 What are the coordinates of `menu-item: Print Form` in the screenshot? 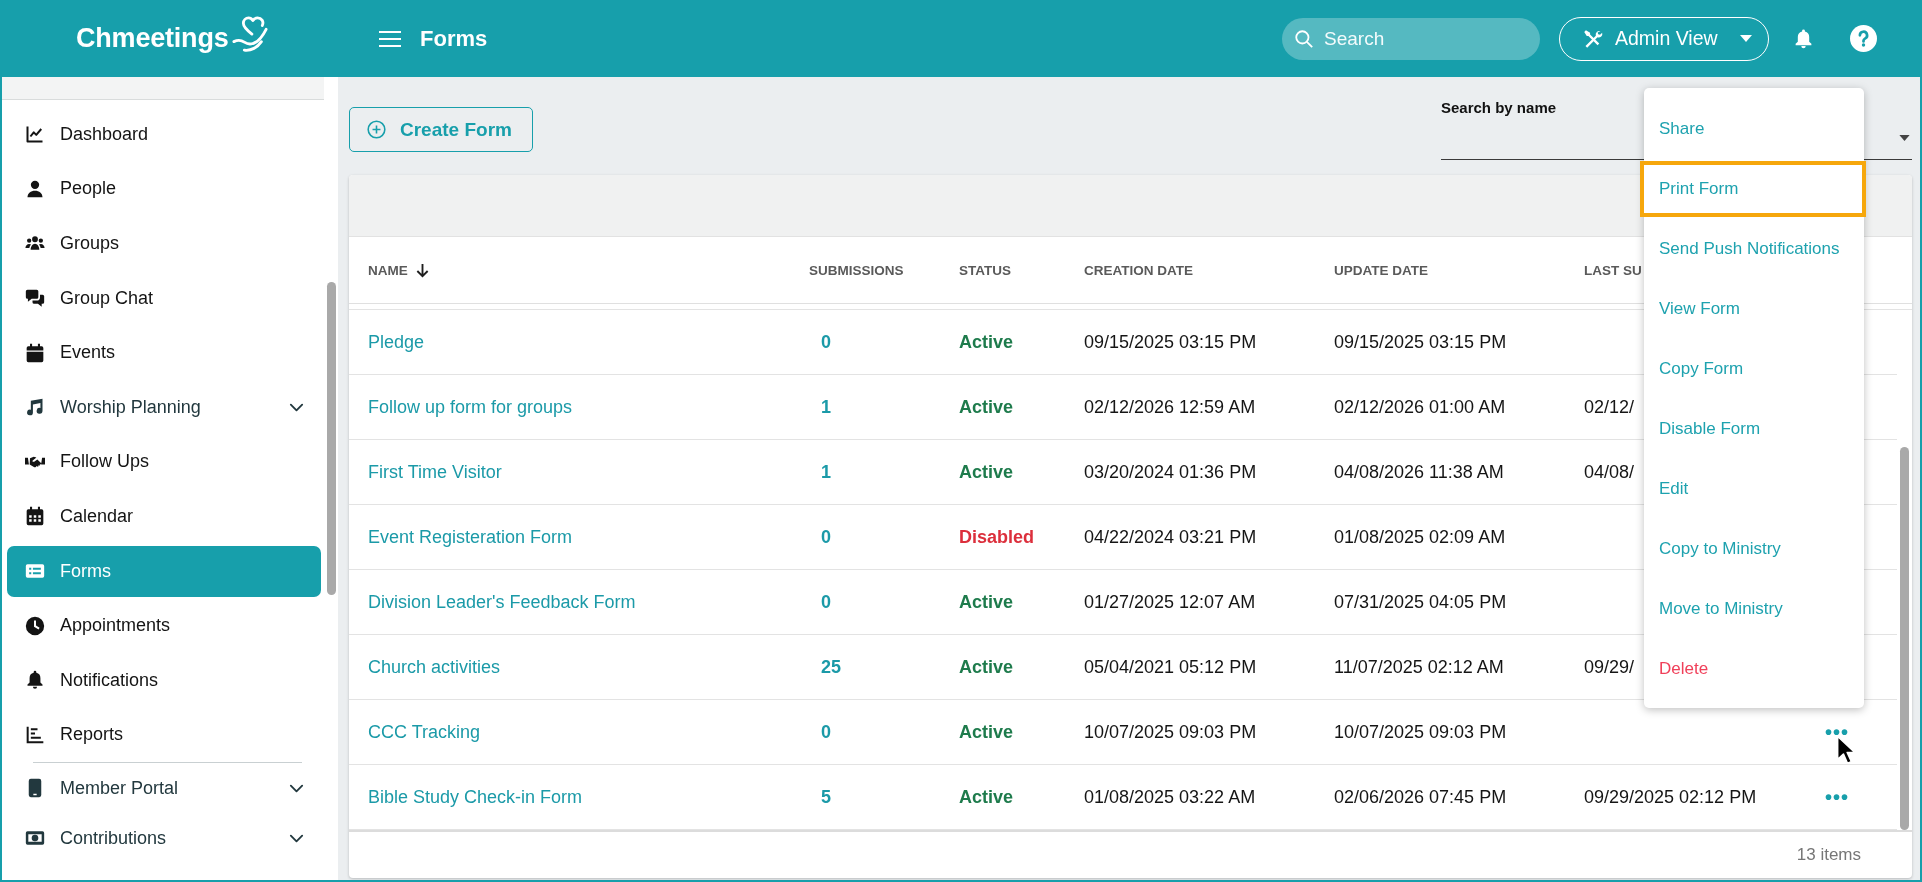 It's located at (1753, 189).